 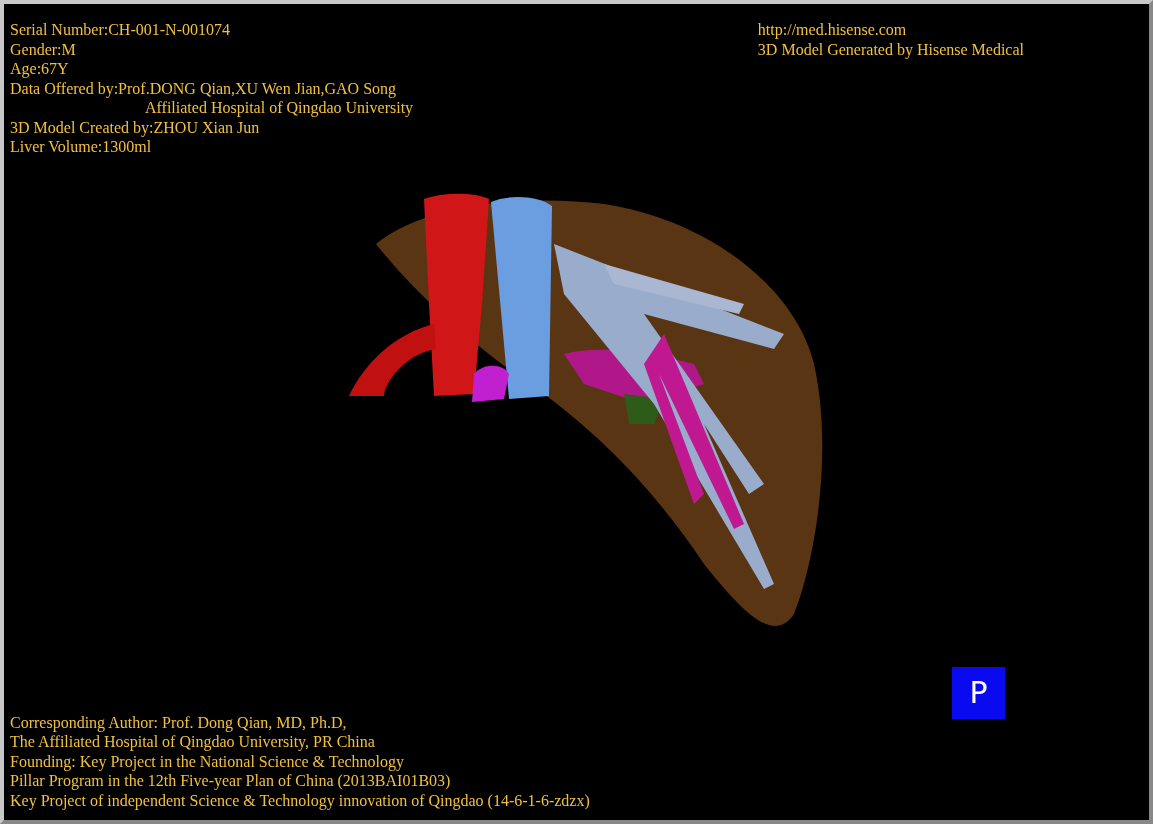 What do you see at coordinates (178, 722) in the screenshot?
I see `info-text: Corresponding Author: Prof. Dong Qian, MD, Ph.D,` at bounding box center [178, 722].